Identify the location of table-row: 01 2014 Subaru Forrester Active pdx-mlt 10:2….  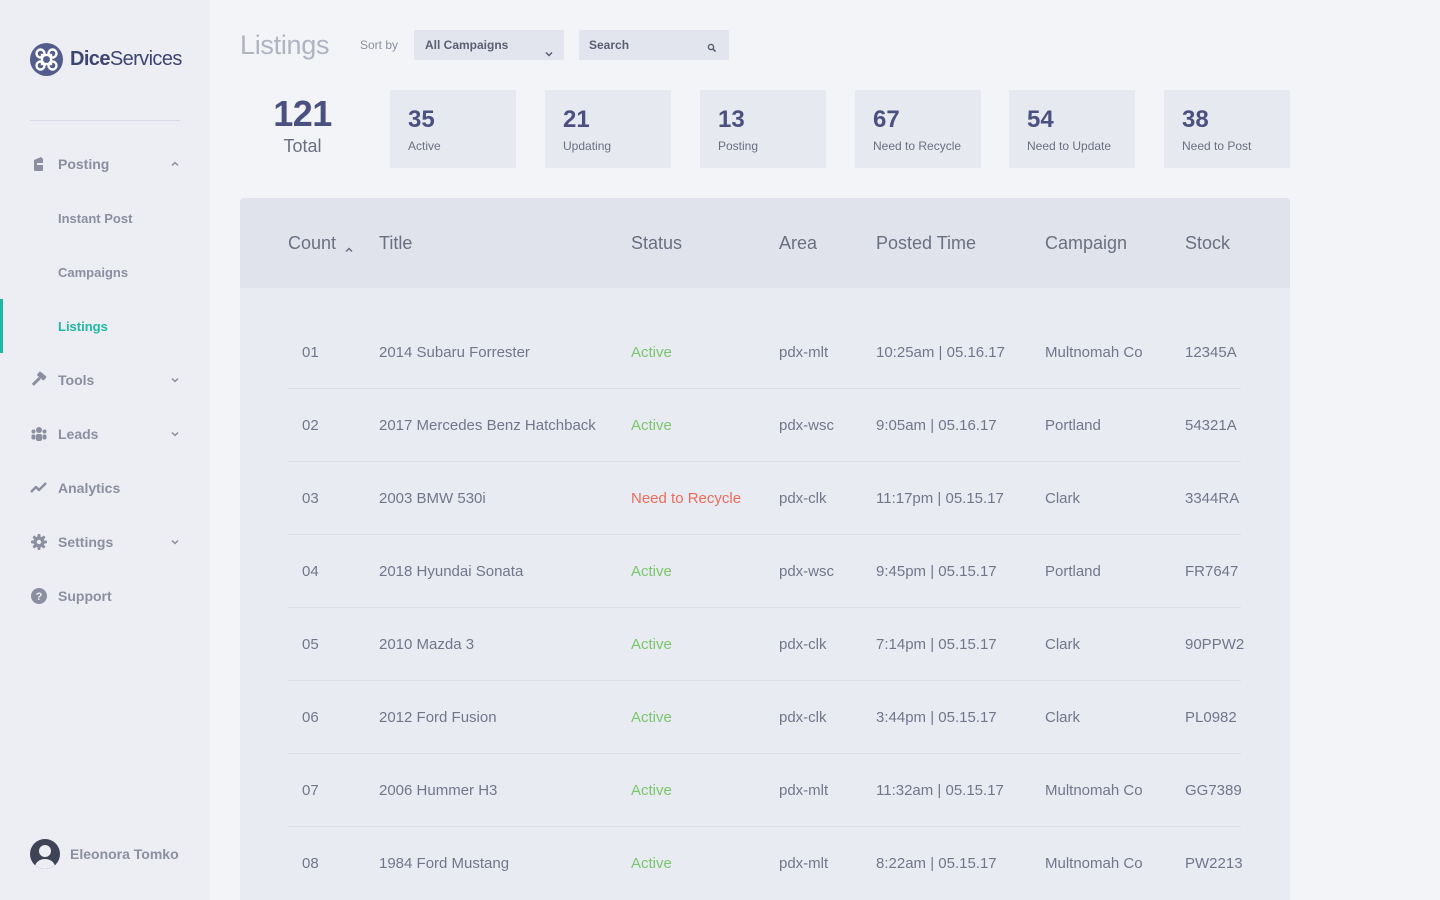
(764, 352).